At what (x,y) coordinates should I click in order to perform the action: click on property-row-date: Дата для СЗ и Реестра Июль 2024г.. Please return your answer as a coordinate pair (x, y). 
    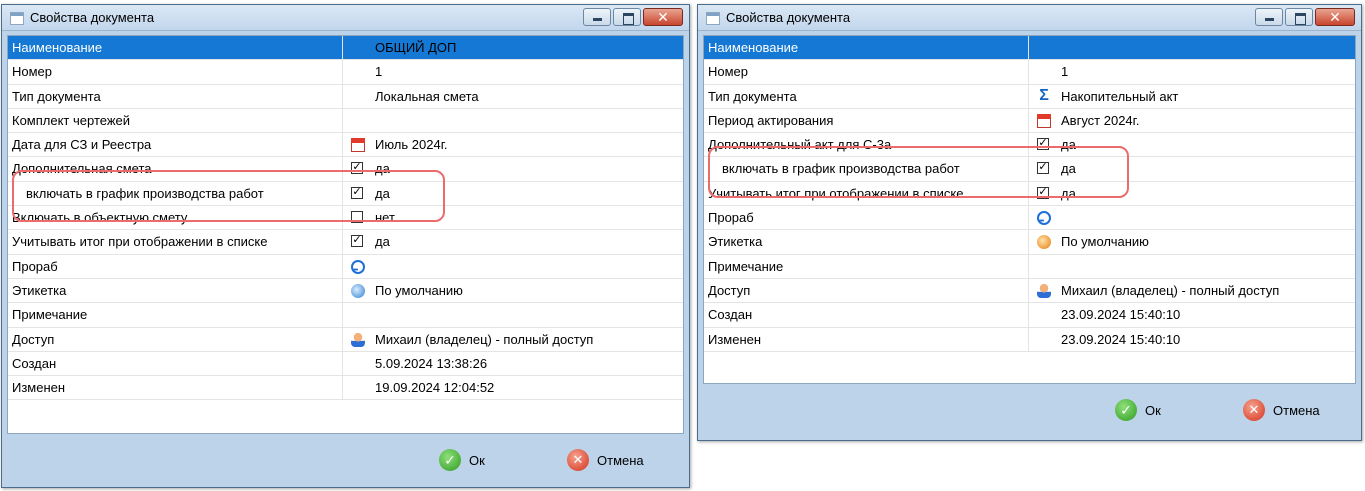
    Looking at the image, I should click on (345, 145).